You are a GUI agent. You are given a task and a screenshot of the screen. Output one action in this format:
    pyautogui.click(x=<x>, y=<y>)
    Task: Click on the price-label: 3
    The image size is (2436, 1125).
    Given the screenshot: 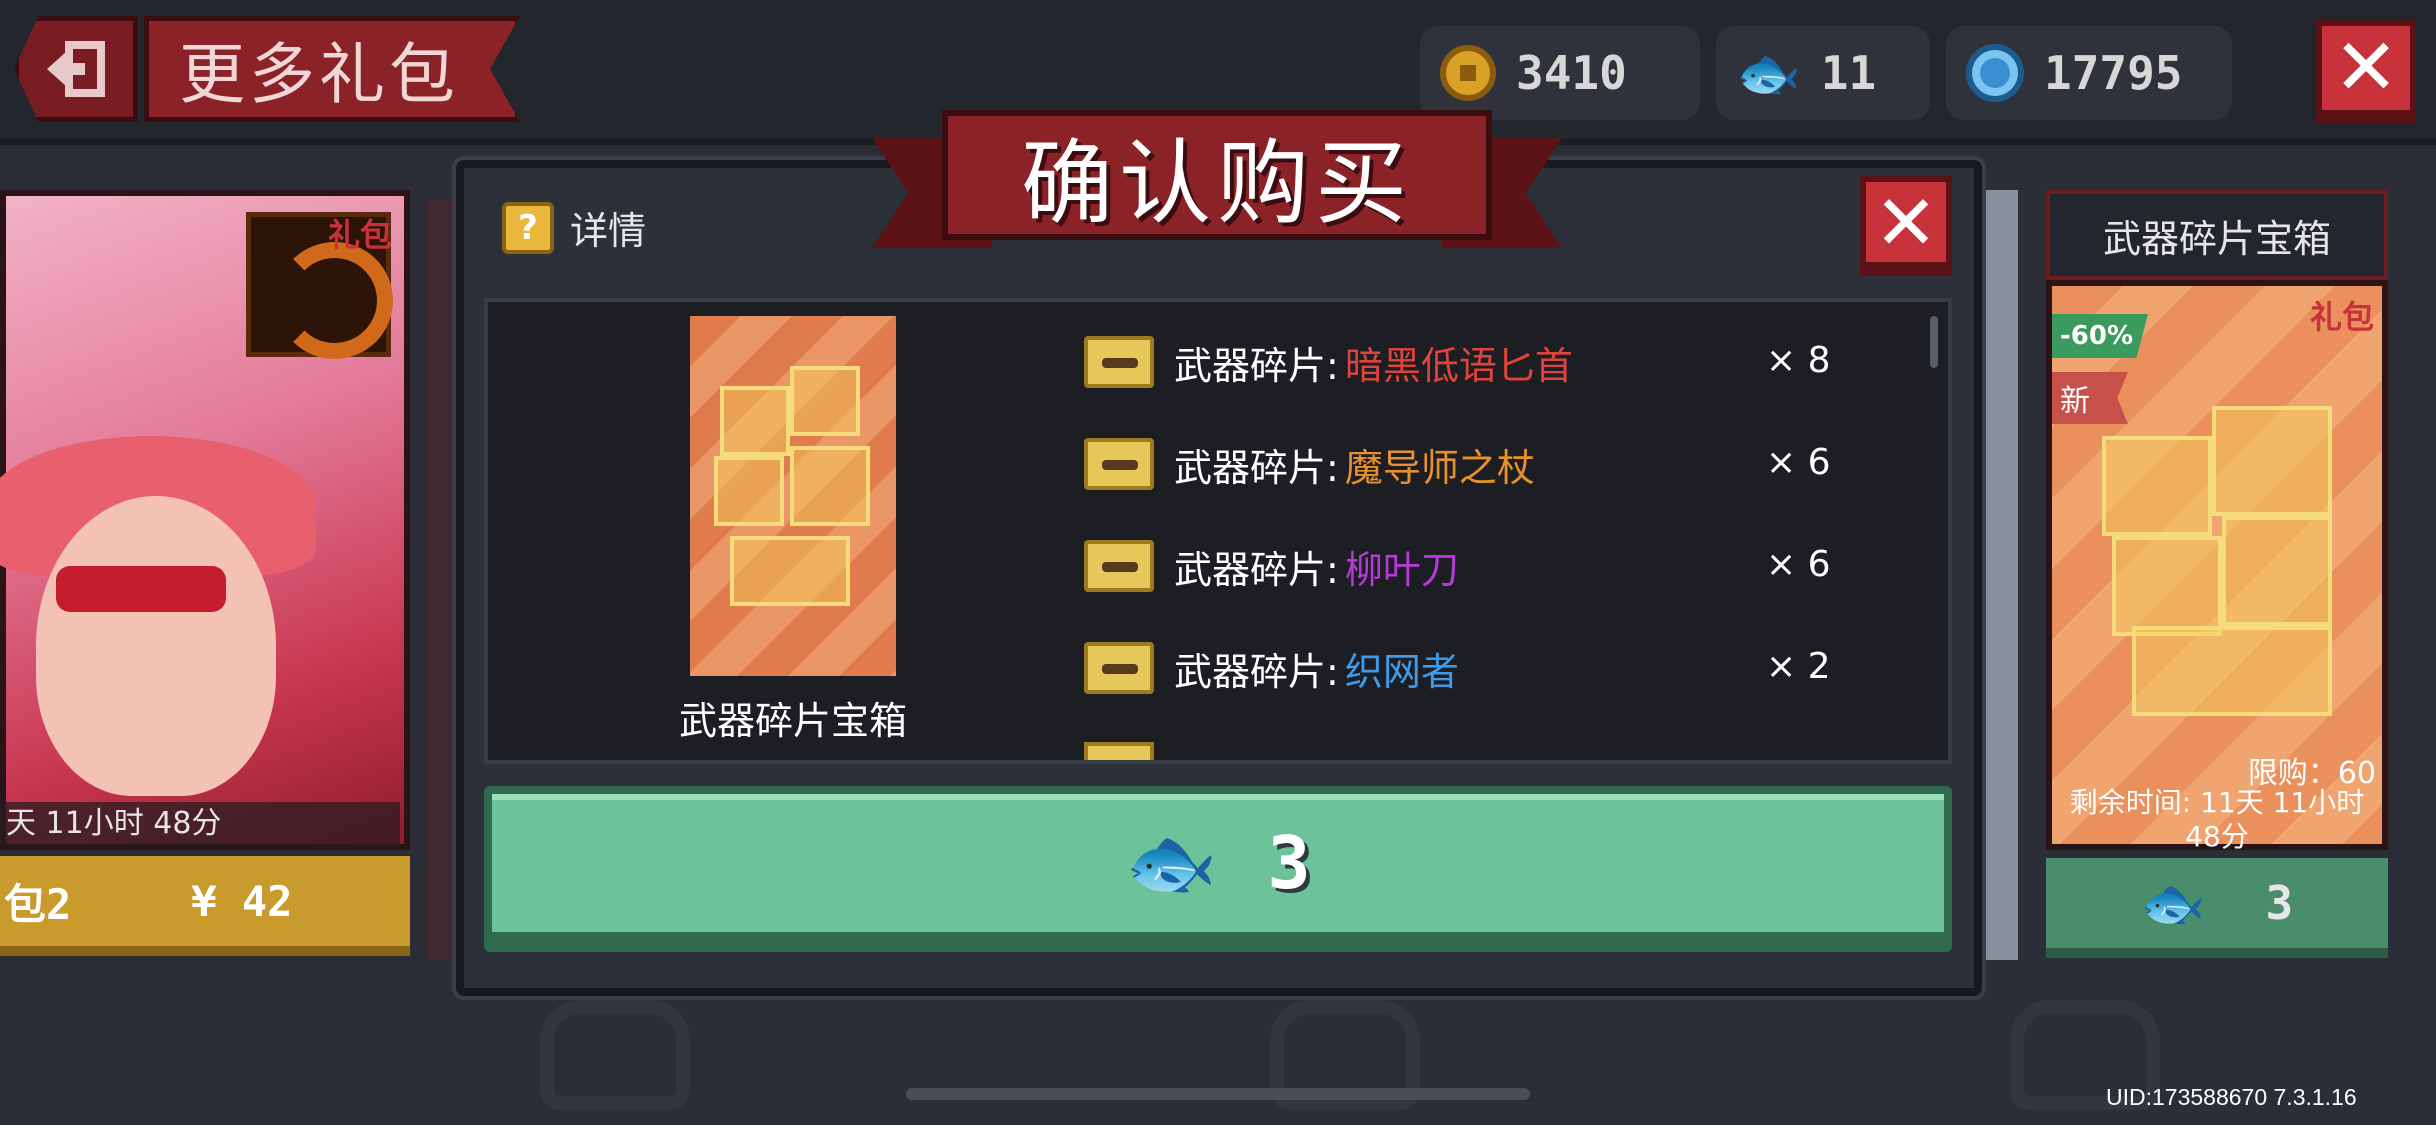 What is the action you would take?
    pyautogui.click(x=2279, y=903)
    